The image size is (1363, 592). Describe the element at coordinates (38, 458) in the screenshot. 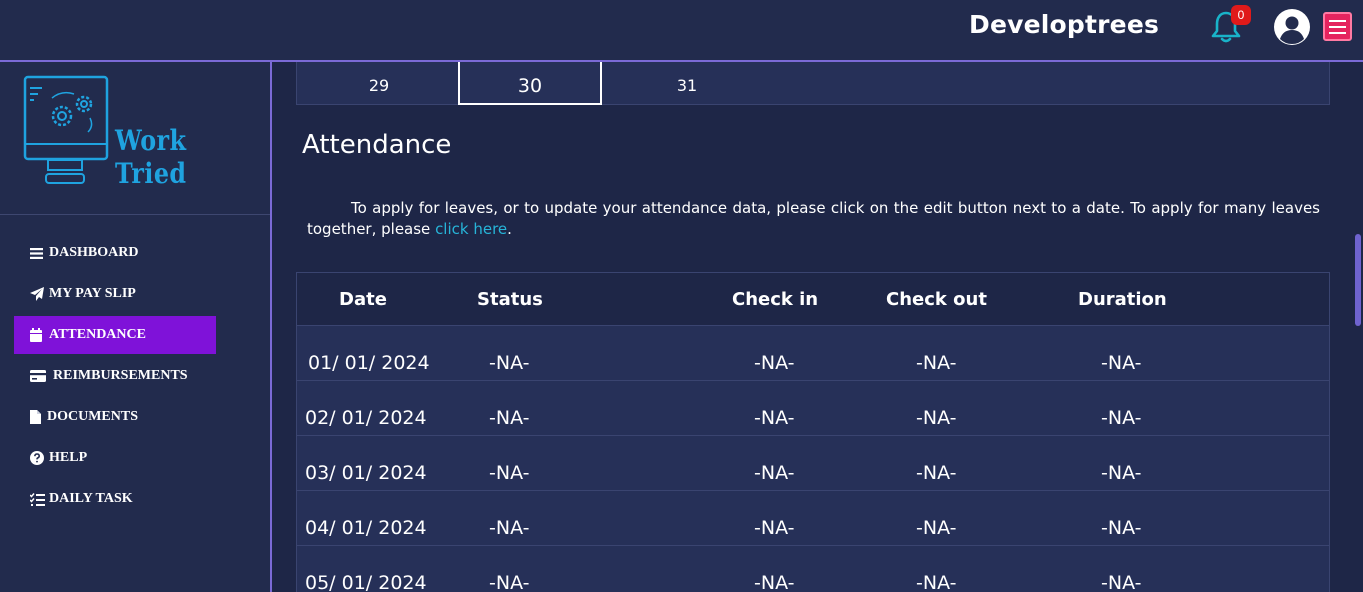

I see `question-circle-icon` at that location.